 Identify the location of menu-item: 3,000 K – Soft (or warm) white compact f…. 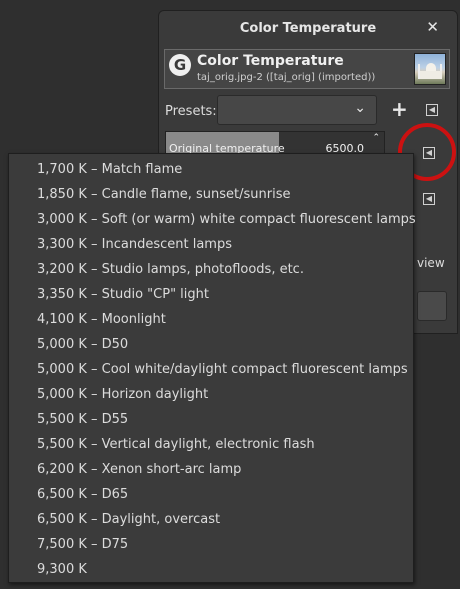
(226, 219).